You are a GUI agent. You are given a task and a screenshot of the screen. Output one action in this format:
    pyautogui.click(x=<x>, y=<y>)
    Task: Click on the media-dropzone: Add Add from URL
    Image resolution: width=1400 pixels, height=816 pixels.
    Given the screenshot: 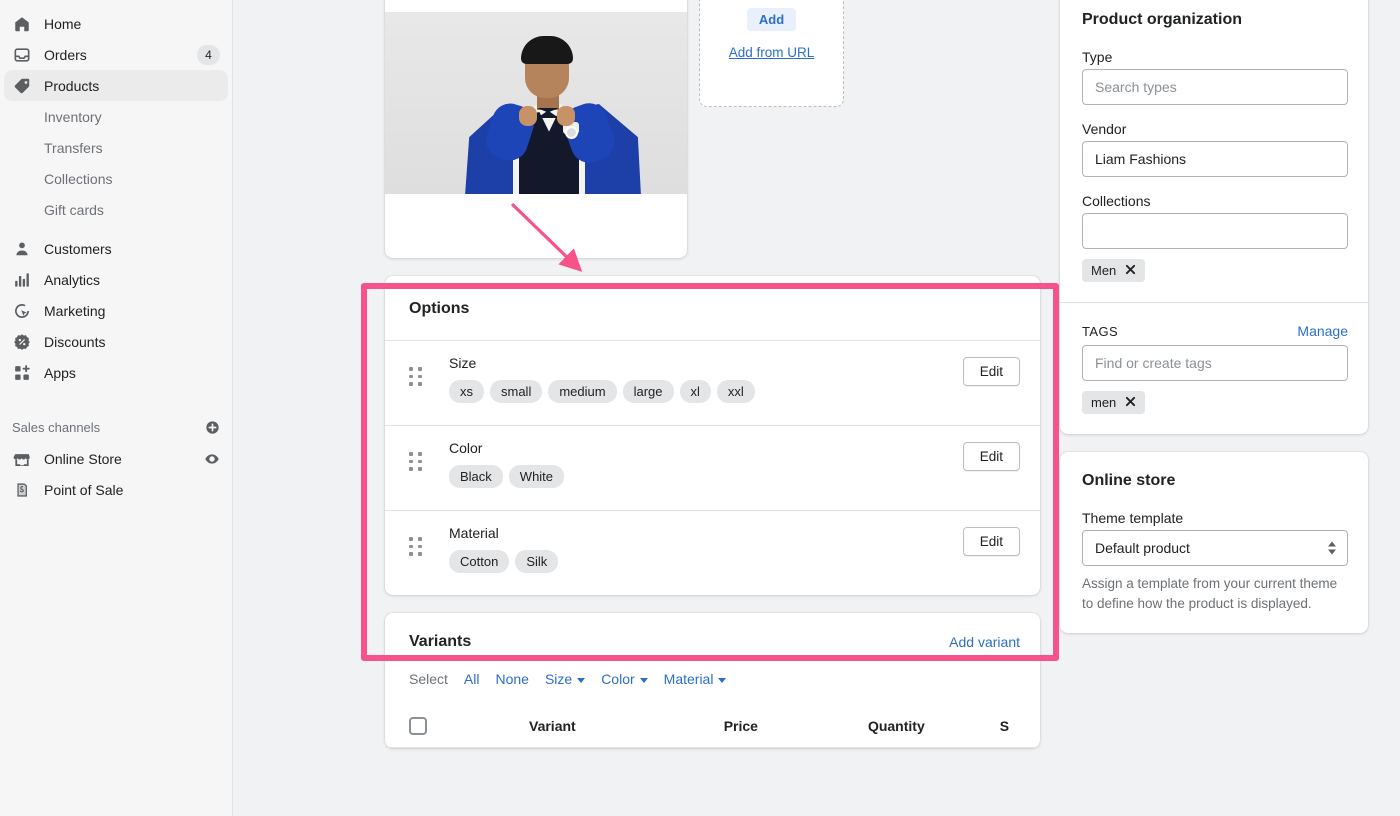 What is the action you would take?
    pyautogui.click(x=771, y=53)
    